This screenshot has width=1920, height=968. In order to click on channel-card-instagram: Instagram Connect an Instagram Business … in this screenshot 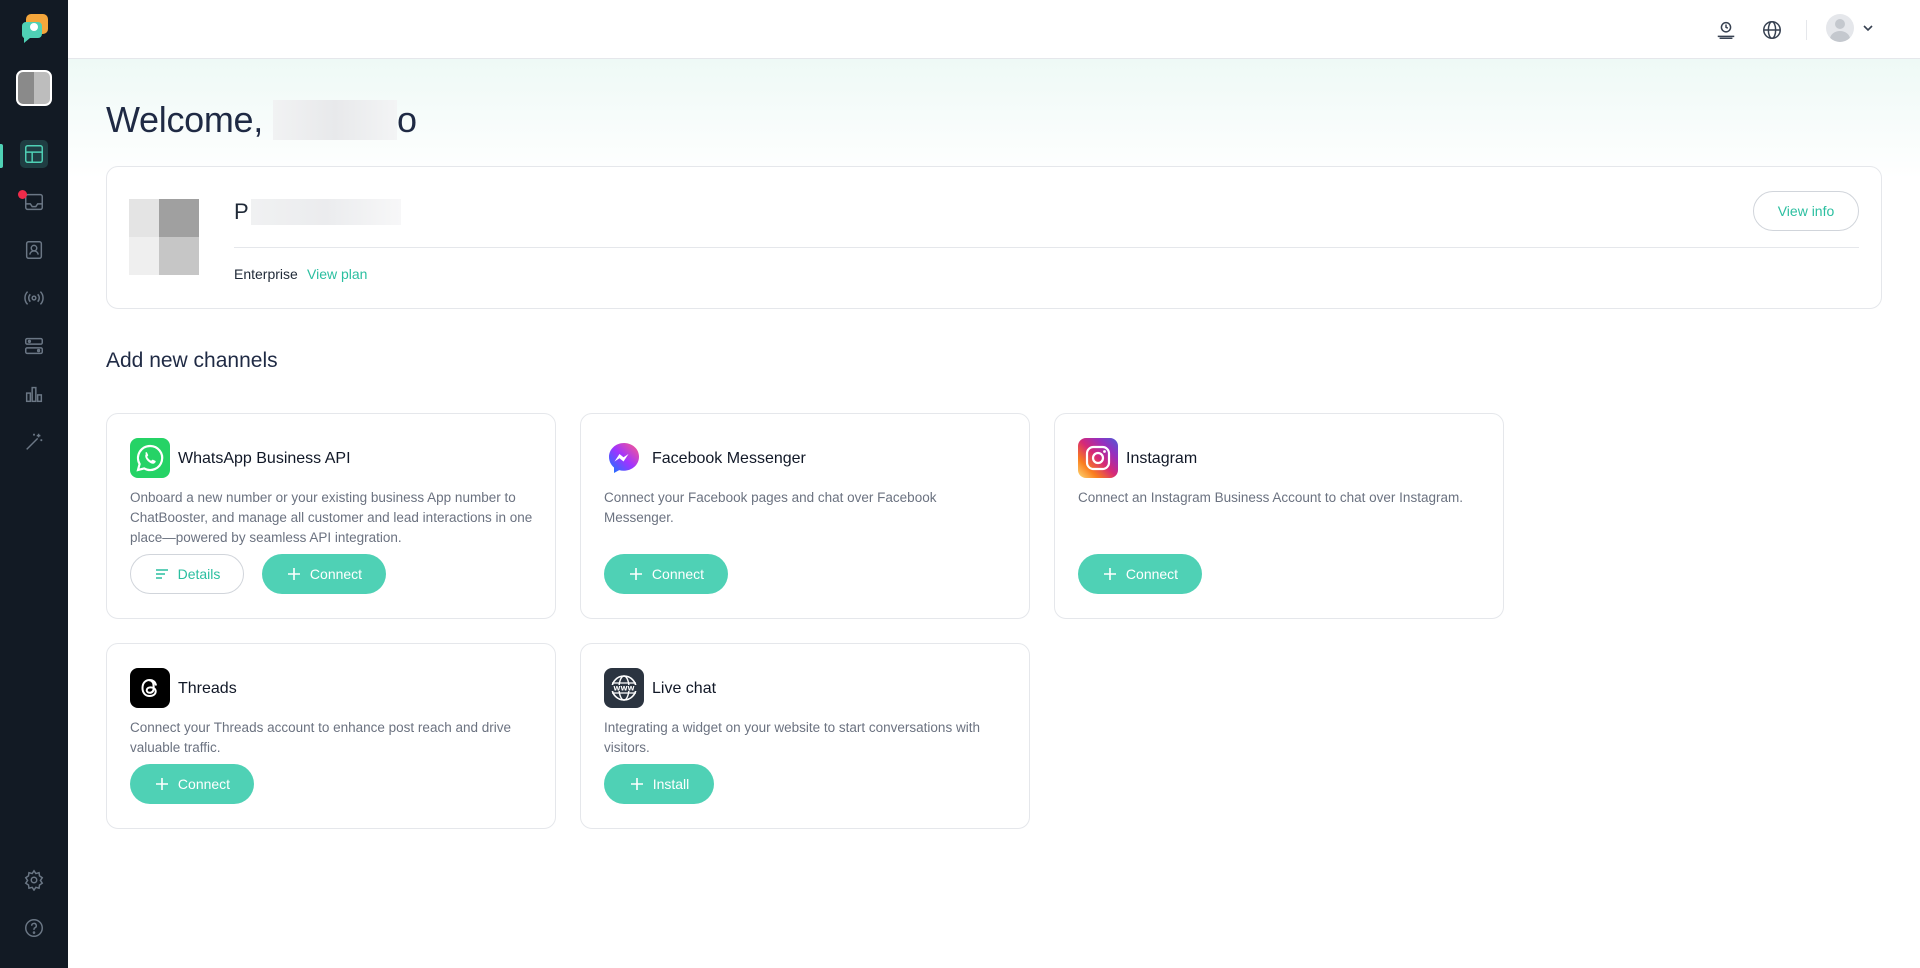, I will do `click(1279, 516)`.